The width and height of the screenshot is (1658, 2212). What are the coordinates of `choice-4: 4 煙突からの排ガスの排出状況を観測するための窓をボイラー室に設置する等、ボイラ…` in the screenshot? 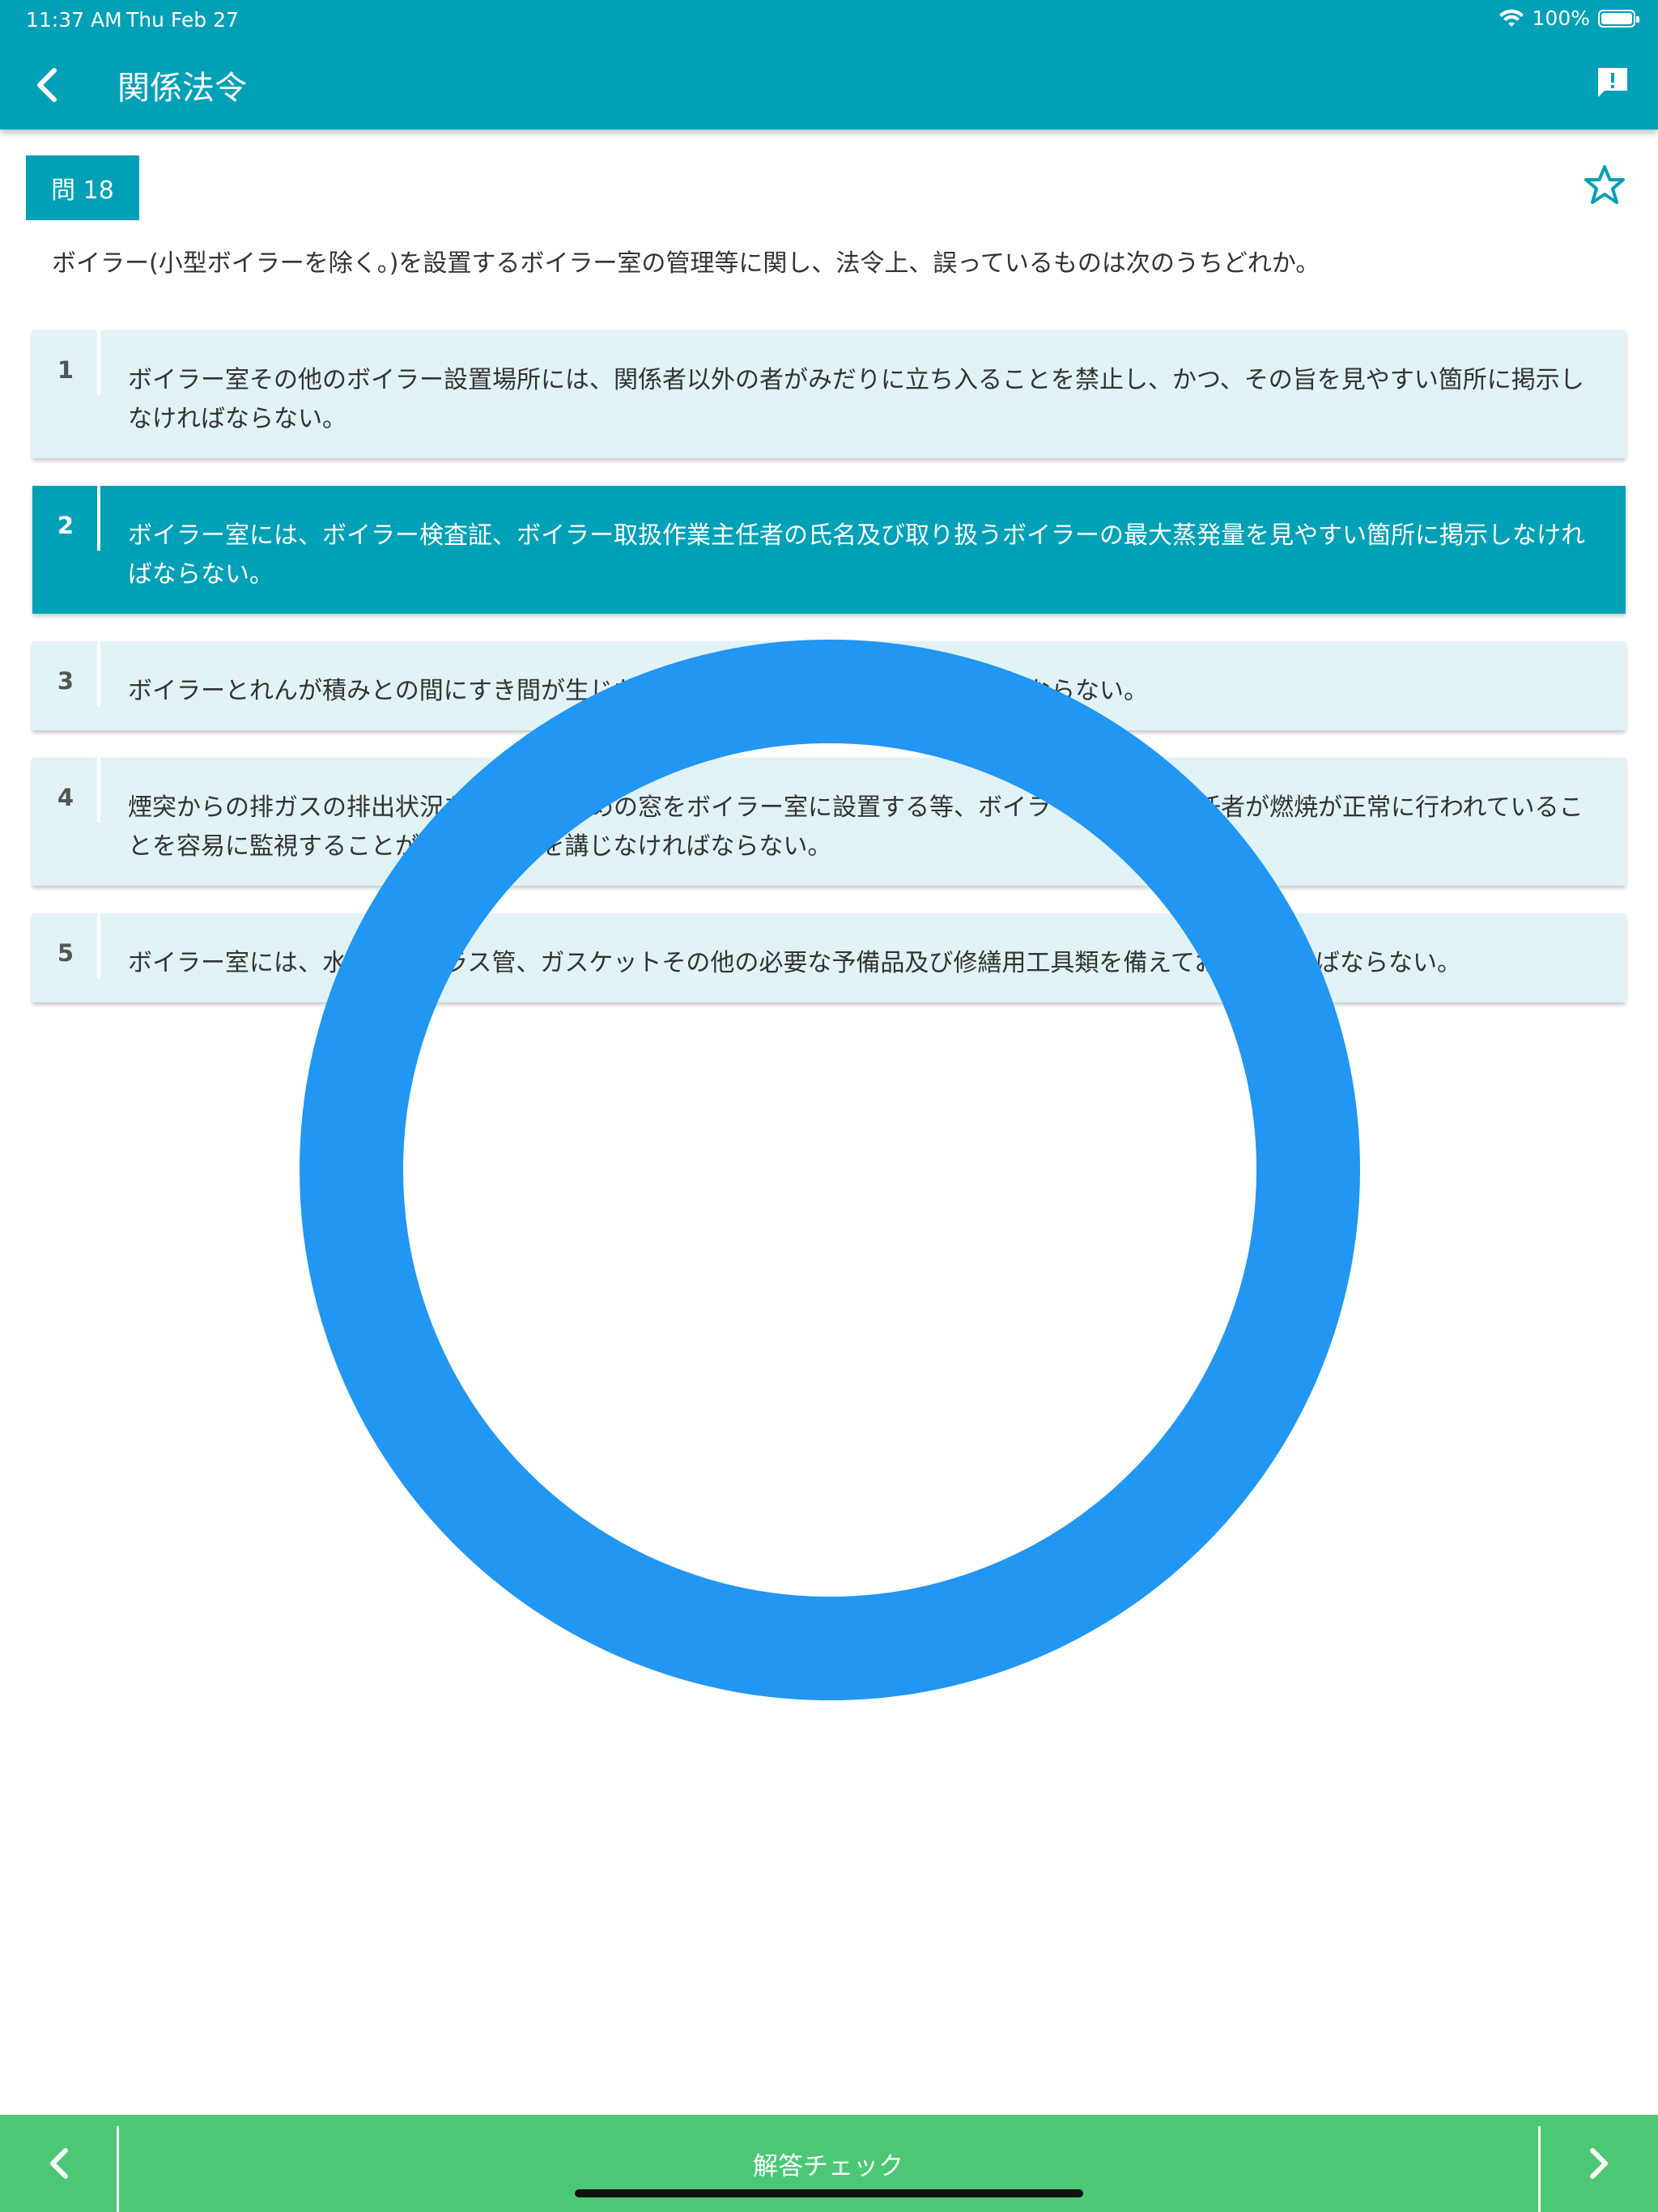 It's located at (829, 822).